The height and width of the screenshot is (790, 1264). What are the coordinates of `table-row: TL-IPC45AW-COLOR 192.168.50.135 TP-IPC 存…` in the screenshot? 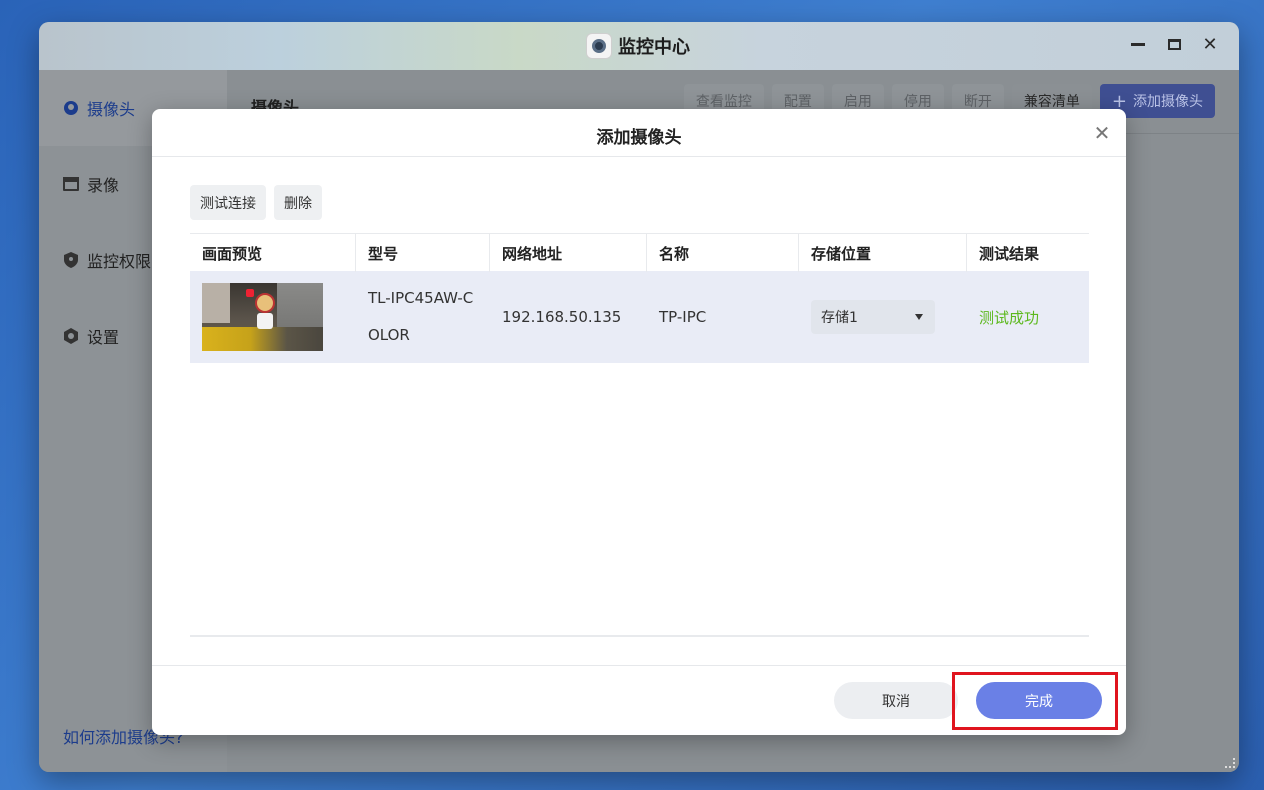 It's located at (639, 317).